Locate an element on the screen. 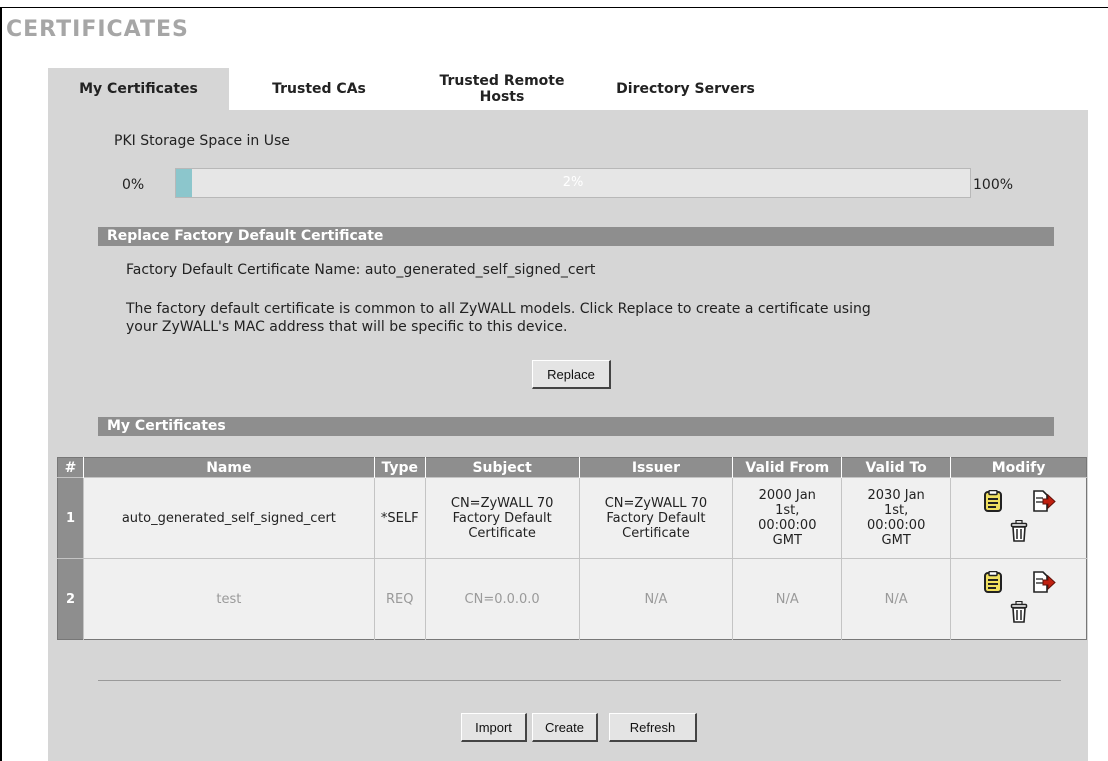  frame-left-line is located at coordinates (1, 384).